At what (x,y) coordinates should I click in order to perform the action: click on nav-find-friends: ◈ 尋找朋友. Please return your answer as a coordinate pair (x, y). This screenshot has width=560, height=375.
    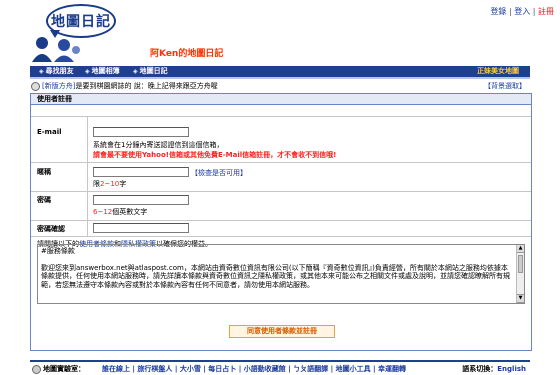
    Looking at the image, I should click on (56, 71).